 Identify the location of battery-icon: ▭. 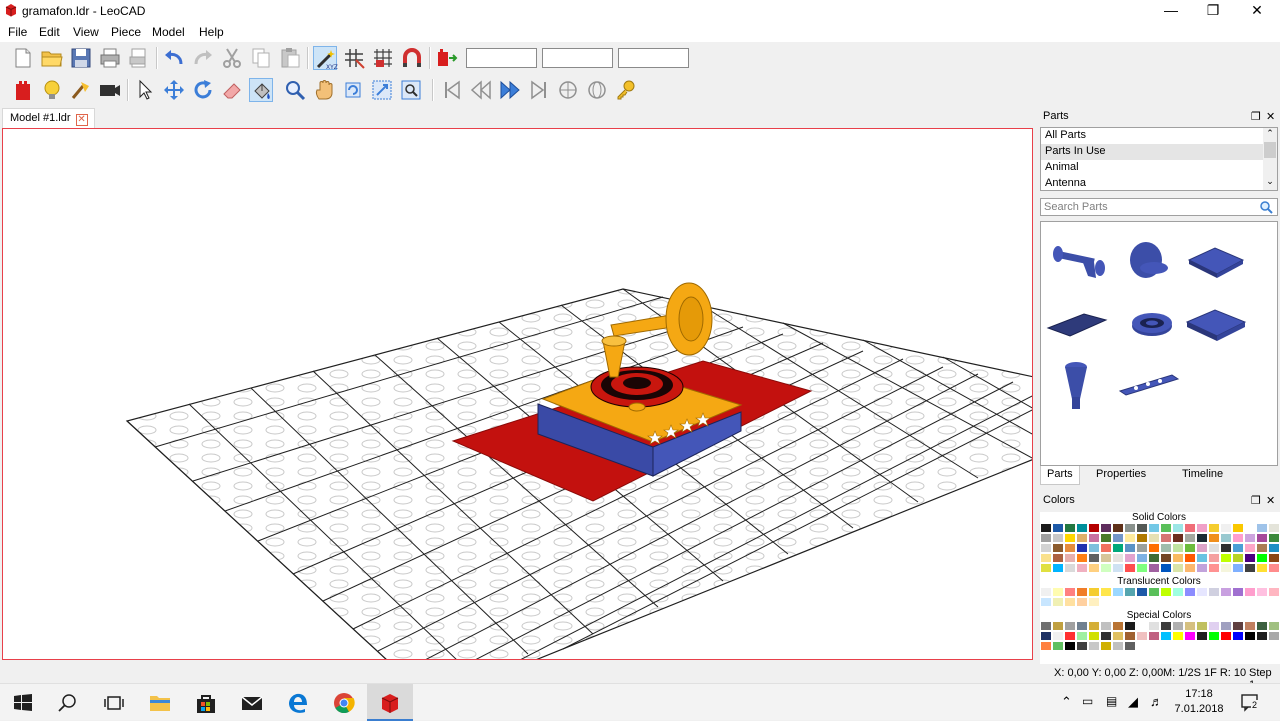
(1087, 701).